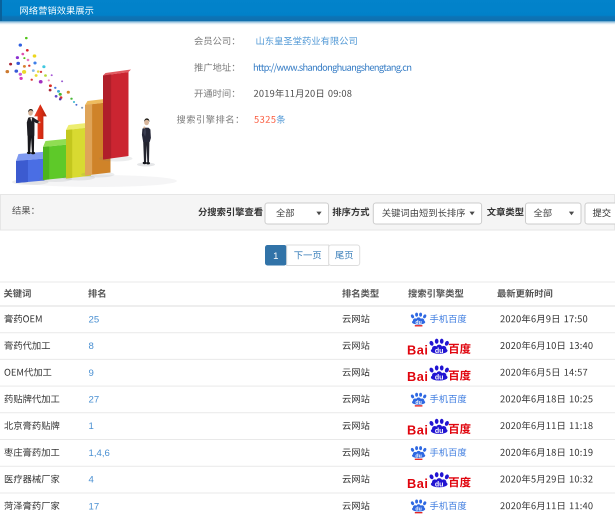 The height and width of the screenshot is (525, 615). Describe the element at coordinates (99, 453) in the screenshot. I see `svg-text: 1,4,6` at that location.